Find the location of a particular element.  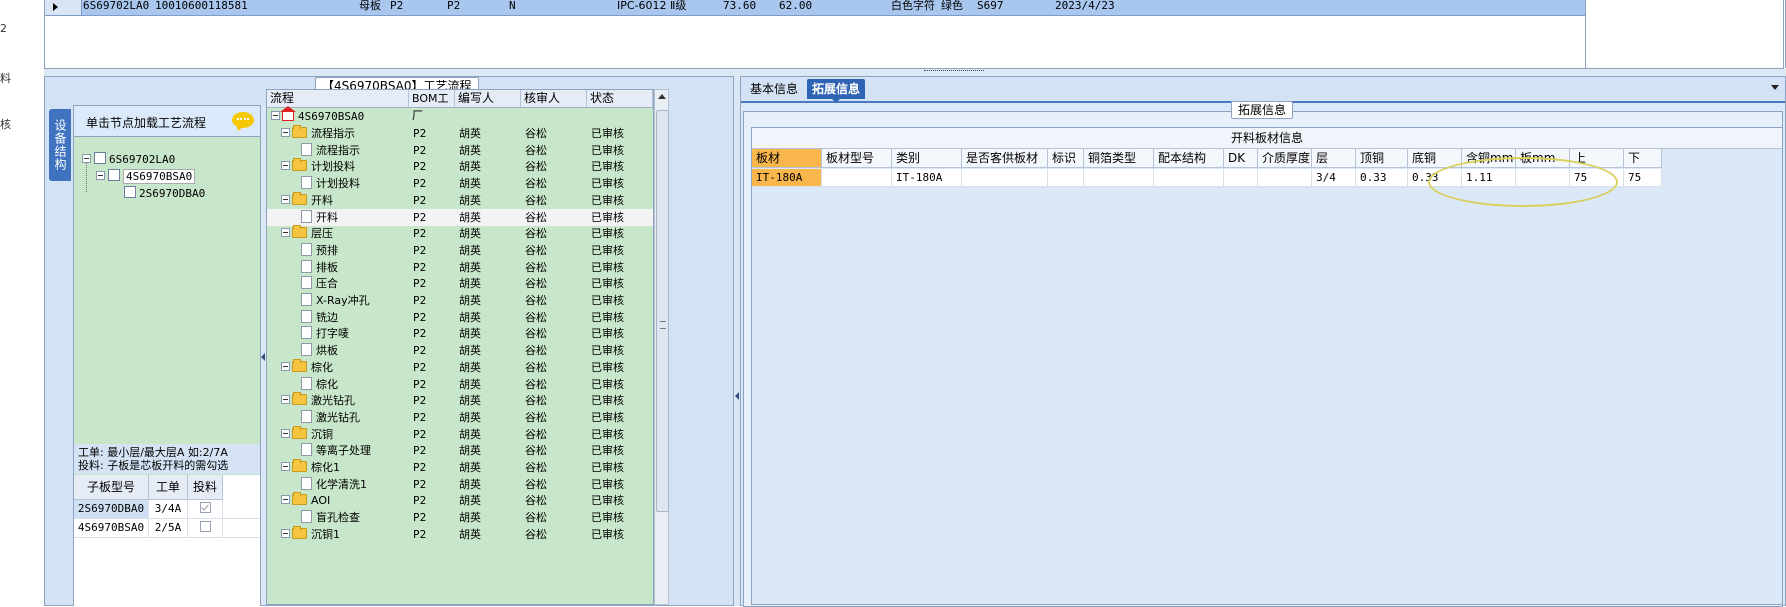

cell-mark is located at coordinates (1066, 178).